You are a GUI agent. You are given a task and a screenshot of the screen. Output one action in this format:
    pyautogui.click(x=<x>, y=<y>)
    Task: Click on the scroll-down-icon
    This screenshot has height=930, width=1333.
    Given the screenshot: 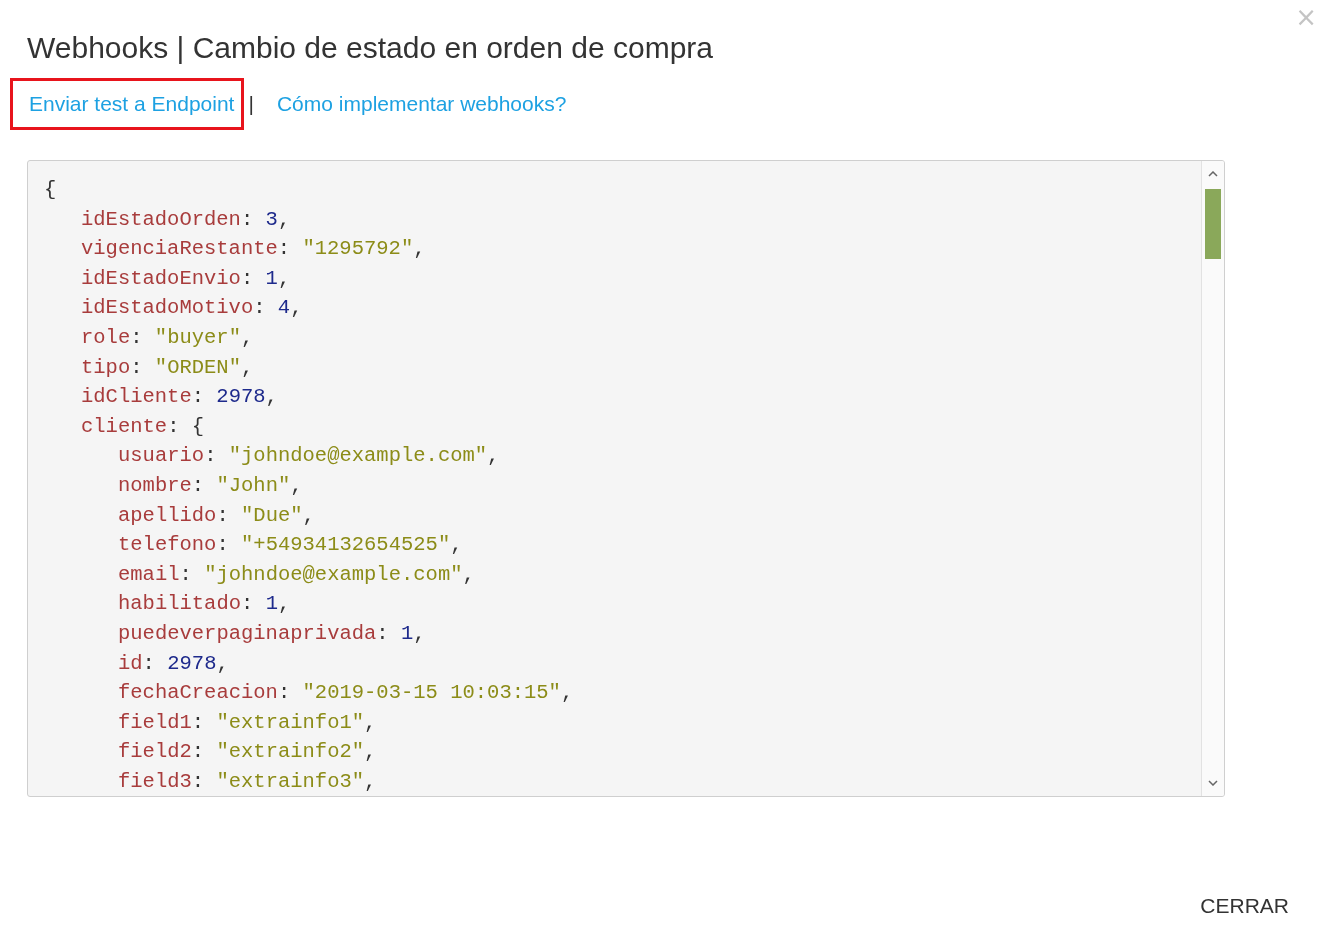 What is the action you would take?
    pyautogui.click(x=1213, y=783)
    